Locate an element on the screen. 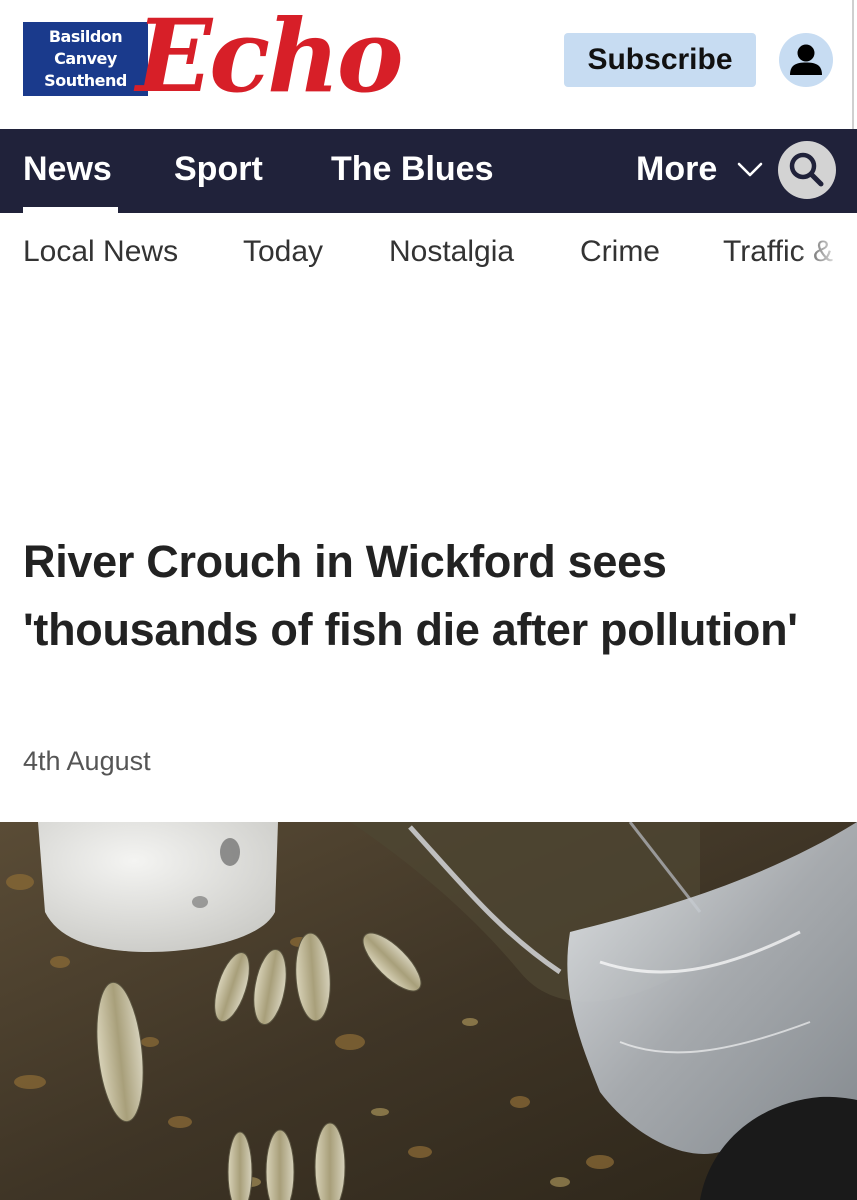 This screenshot has height=1200, width=857. subnav-item-crime: Crime is located at coordinates (620, 252).